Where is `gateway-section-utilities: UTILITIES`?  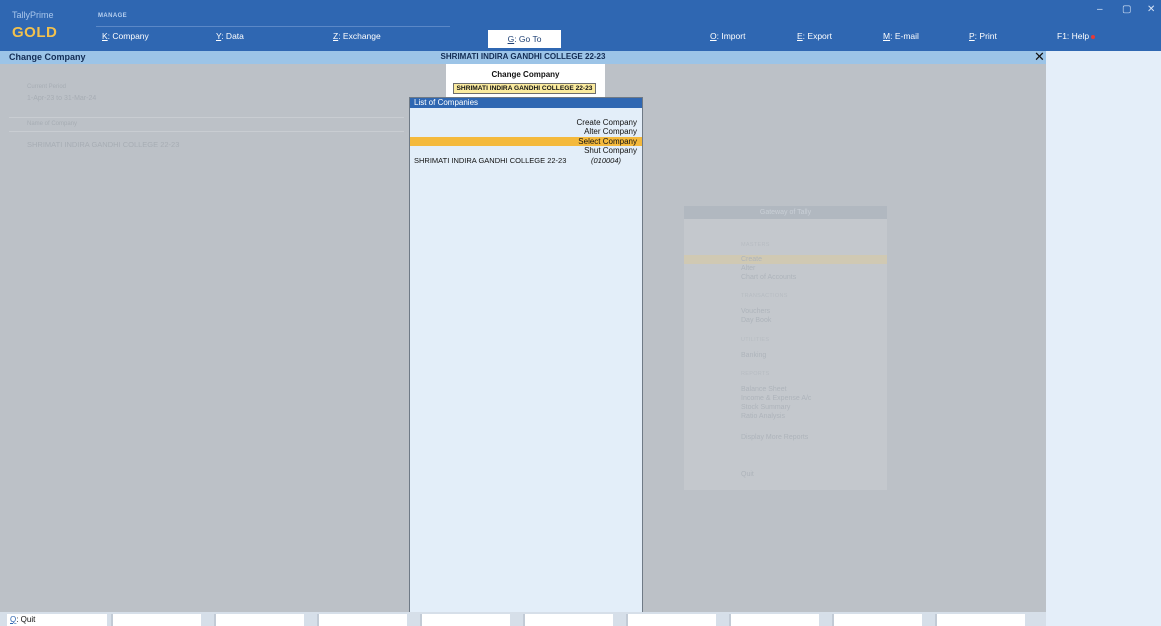
gateway-section-utilities: UTILITIES is located at coordinates (755, 340).